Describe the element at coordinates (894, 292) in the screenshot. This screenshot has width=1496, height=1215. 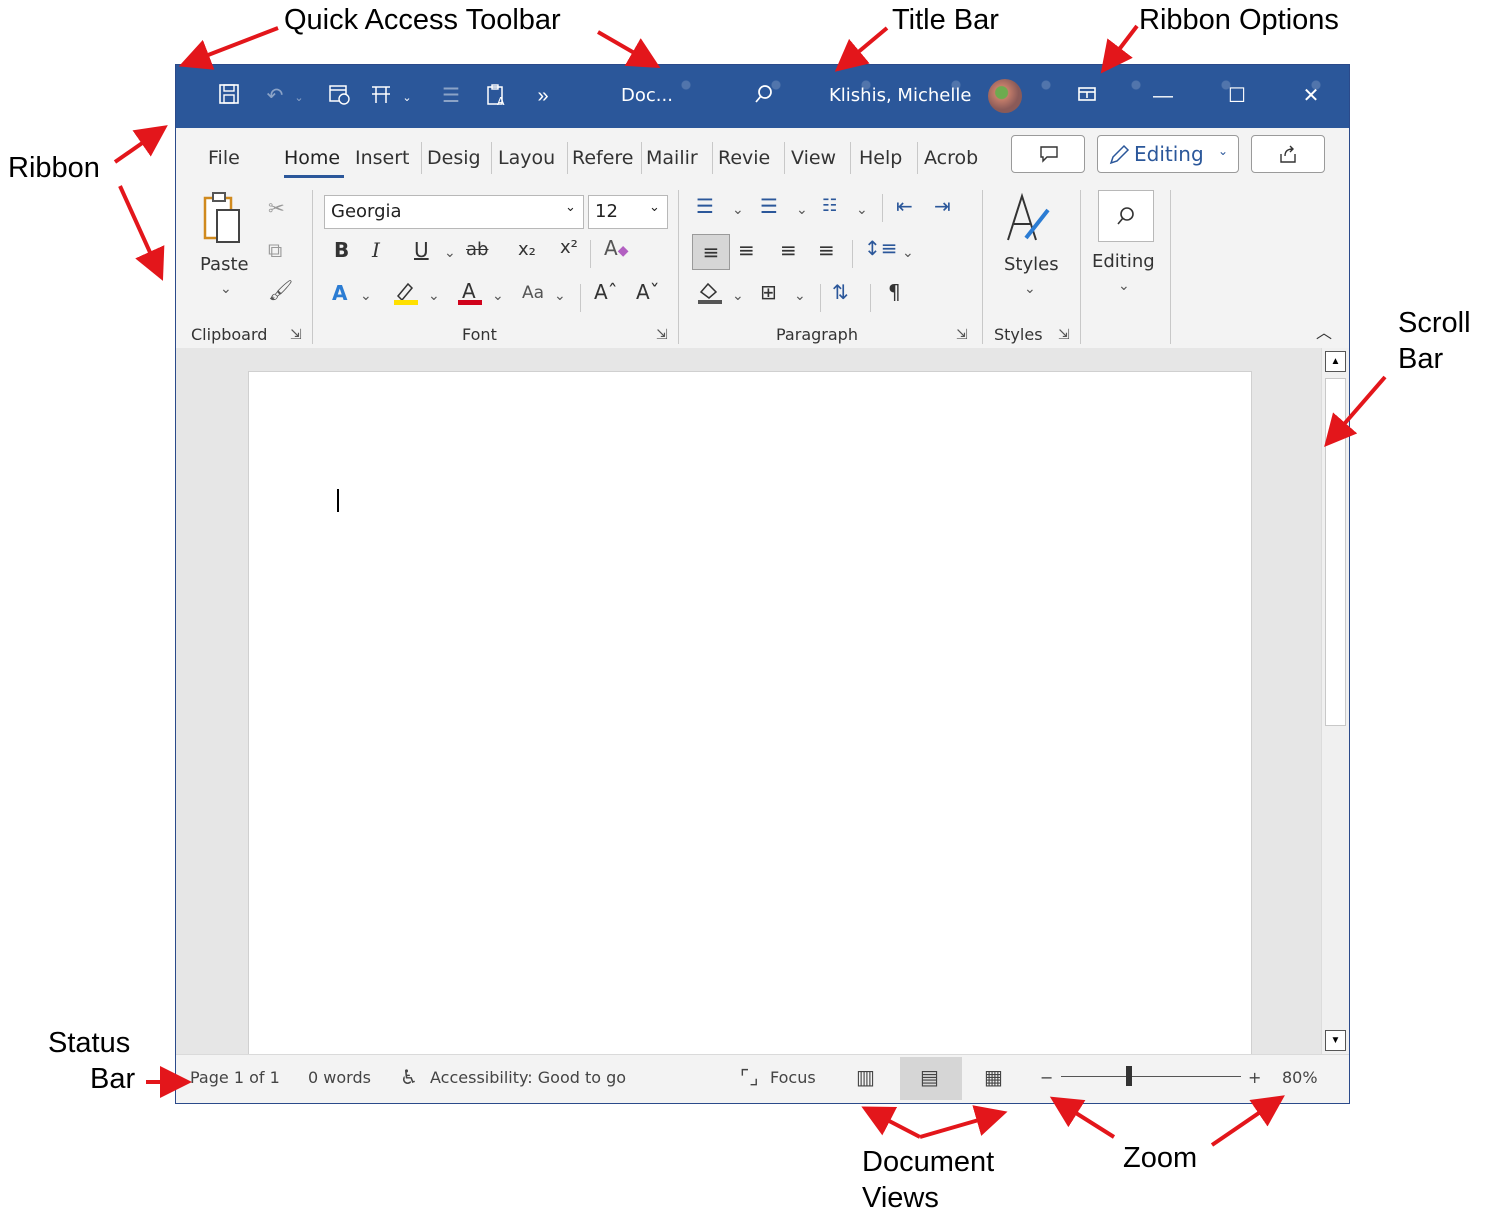
I see `show-marks-button: ¶` at that location.